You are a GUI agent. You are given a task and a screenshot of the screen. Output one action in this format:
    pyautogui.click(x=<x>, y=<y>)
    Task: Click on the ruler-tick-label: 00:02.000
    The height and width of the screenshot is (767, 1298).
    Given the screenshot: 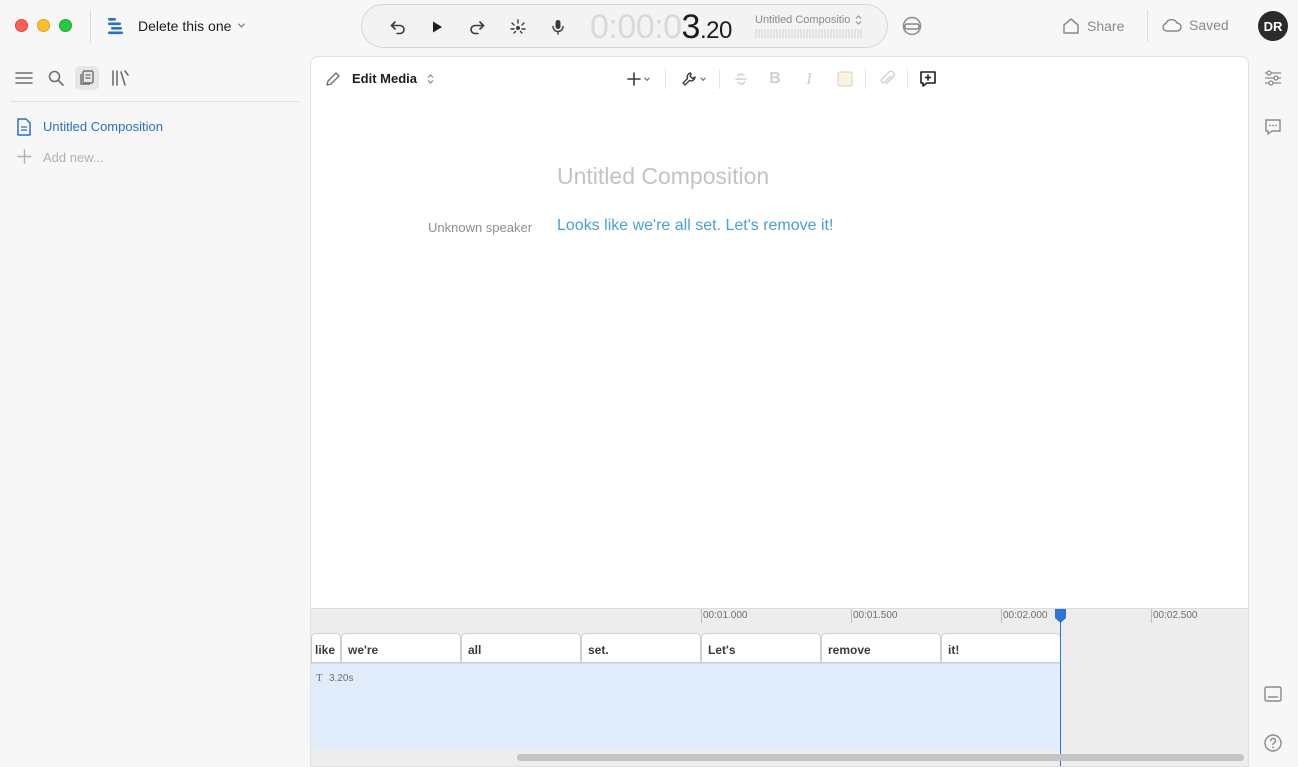 What is the action you would take?
    pyautogui.click(x=1025, y=615)
    